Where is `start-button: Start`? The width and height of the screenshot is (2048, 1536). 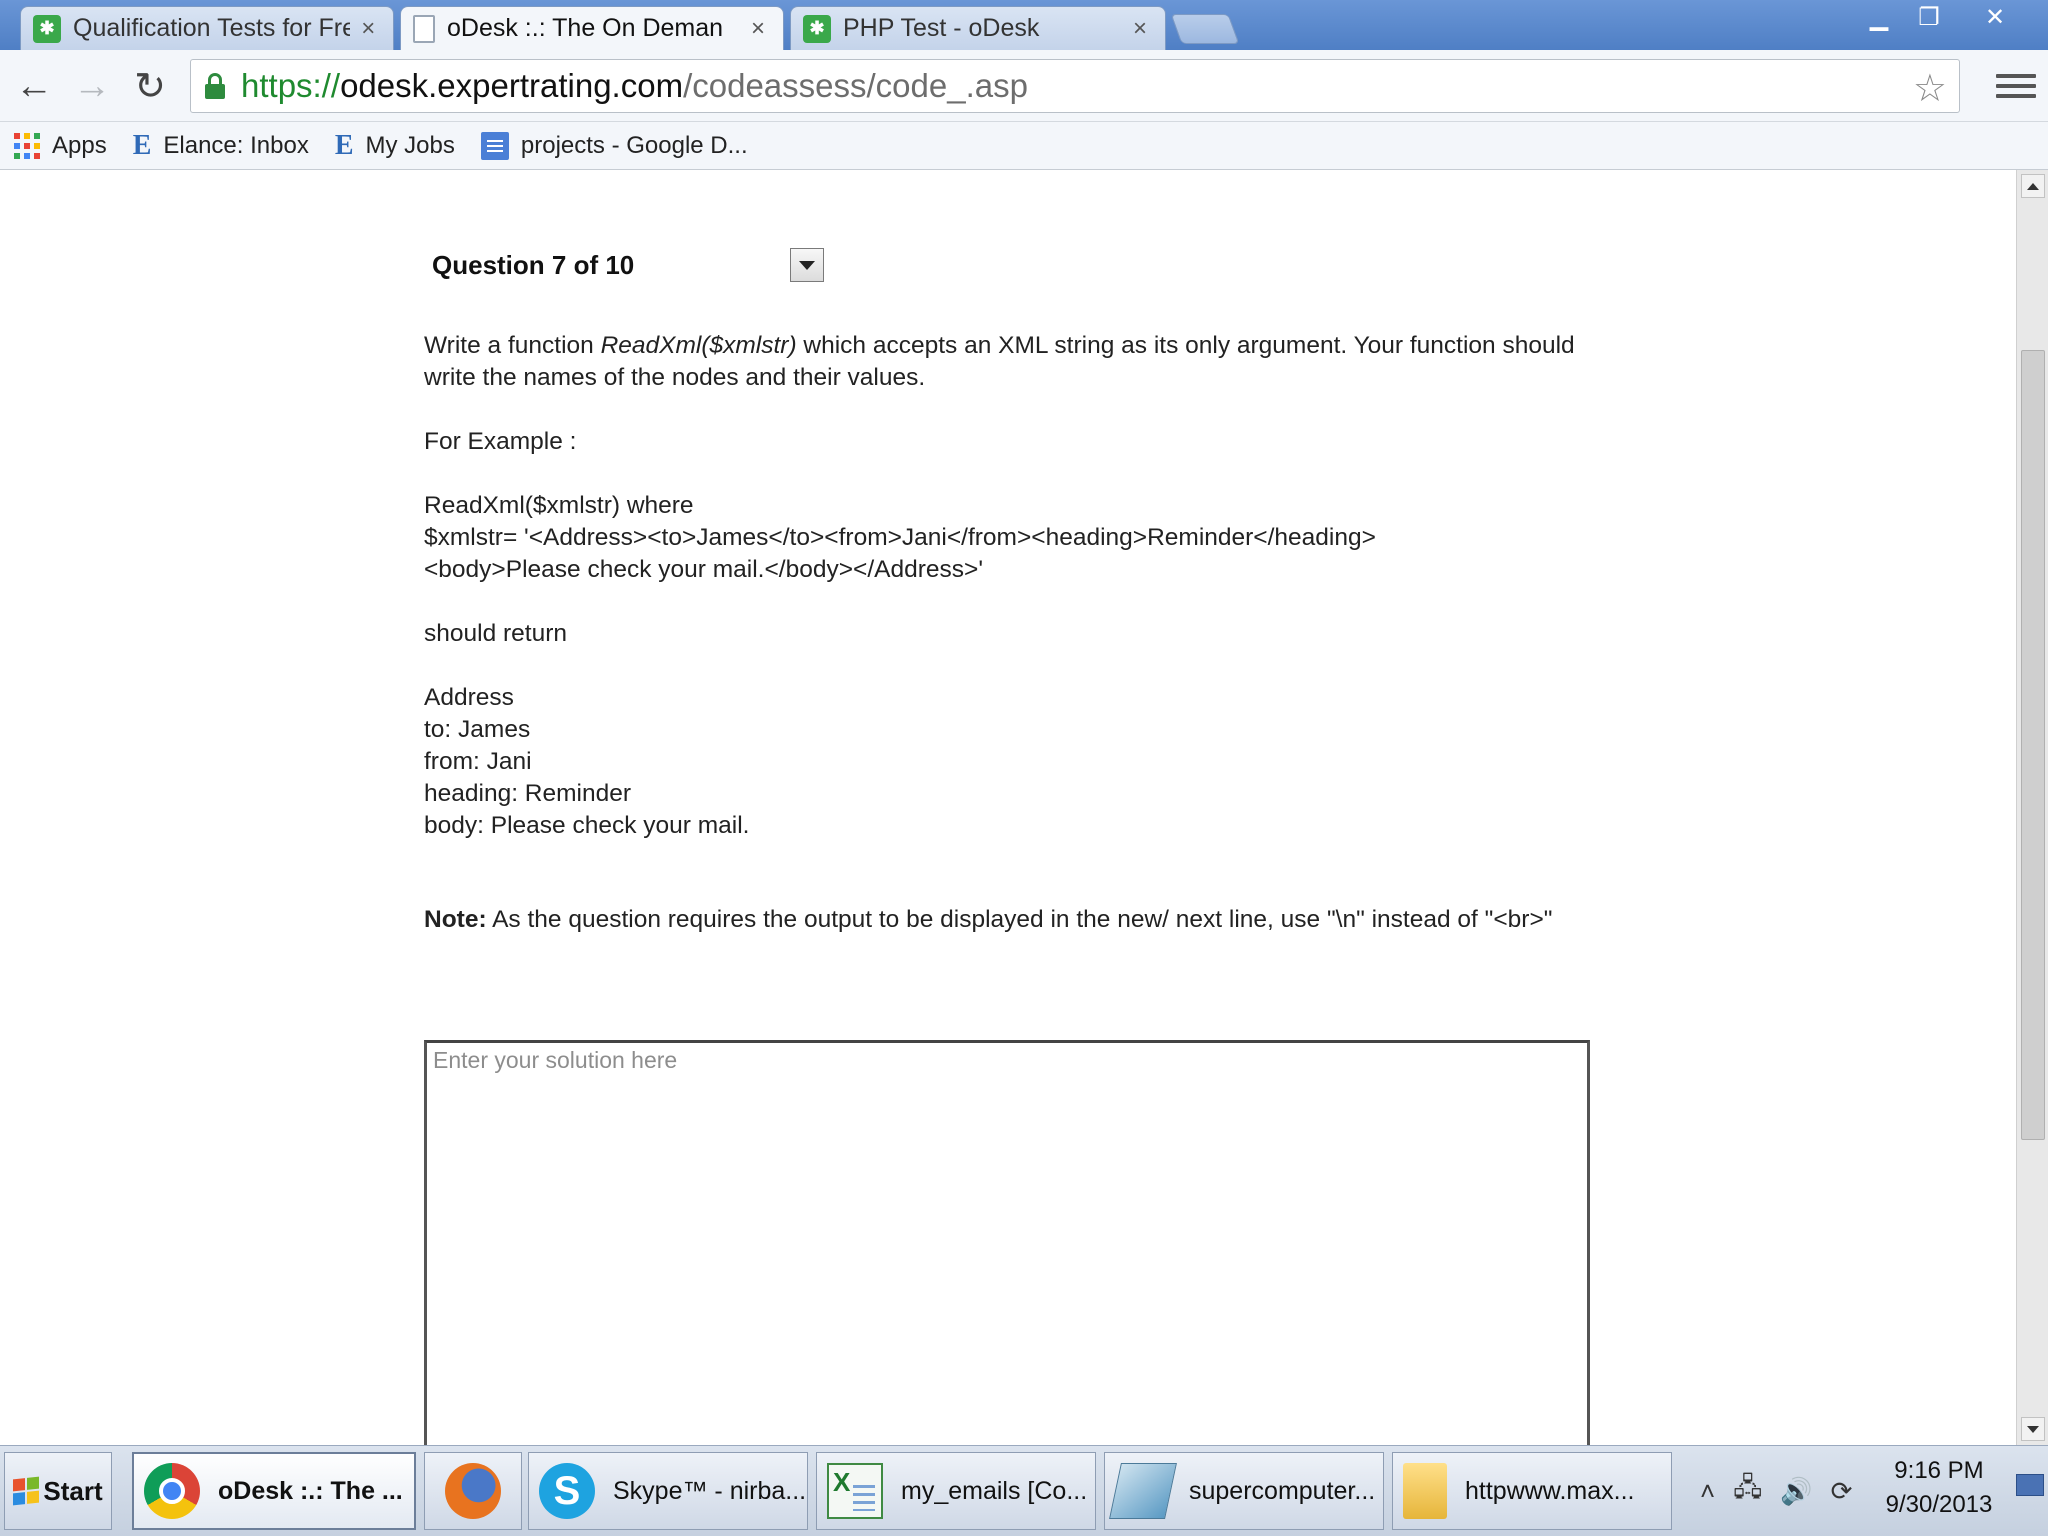 start-button: Start is located at coordinates (58, 1491).